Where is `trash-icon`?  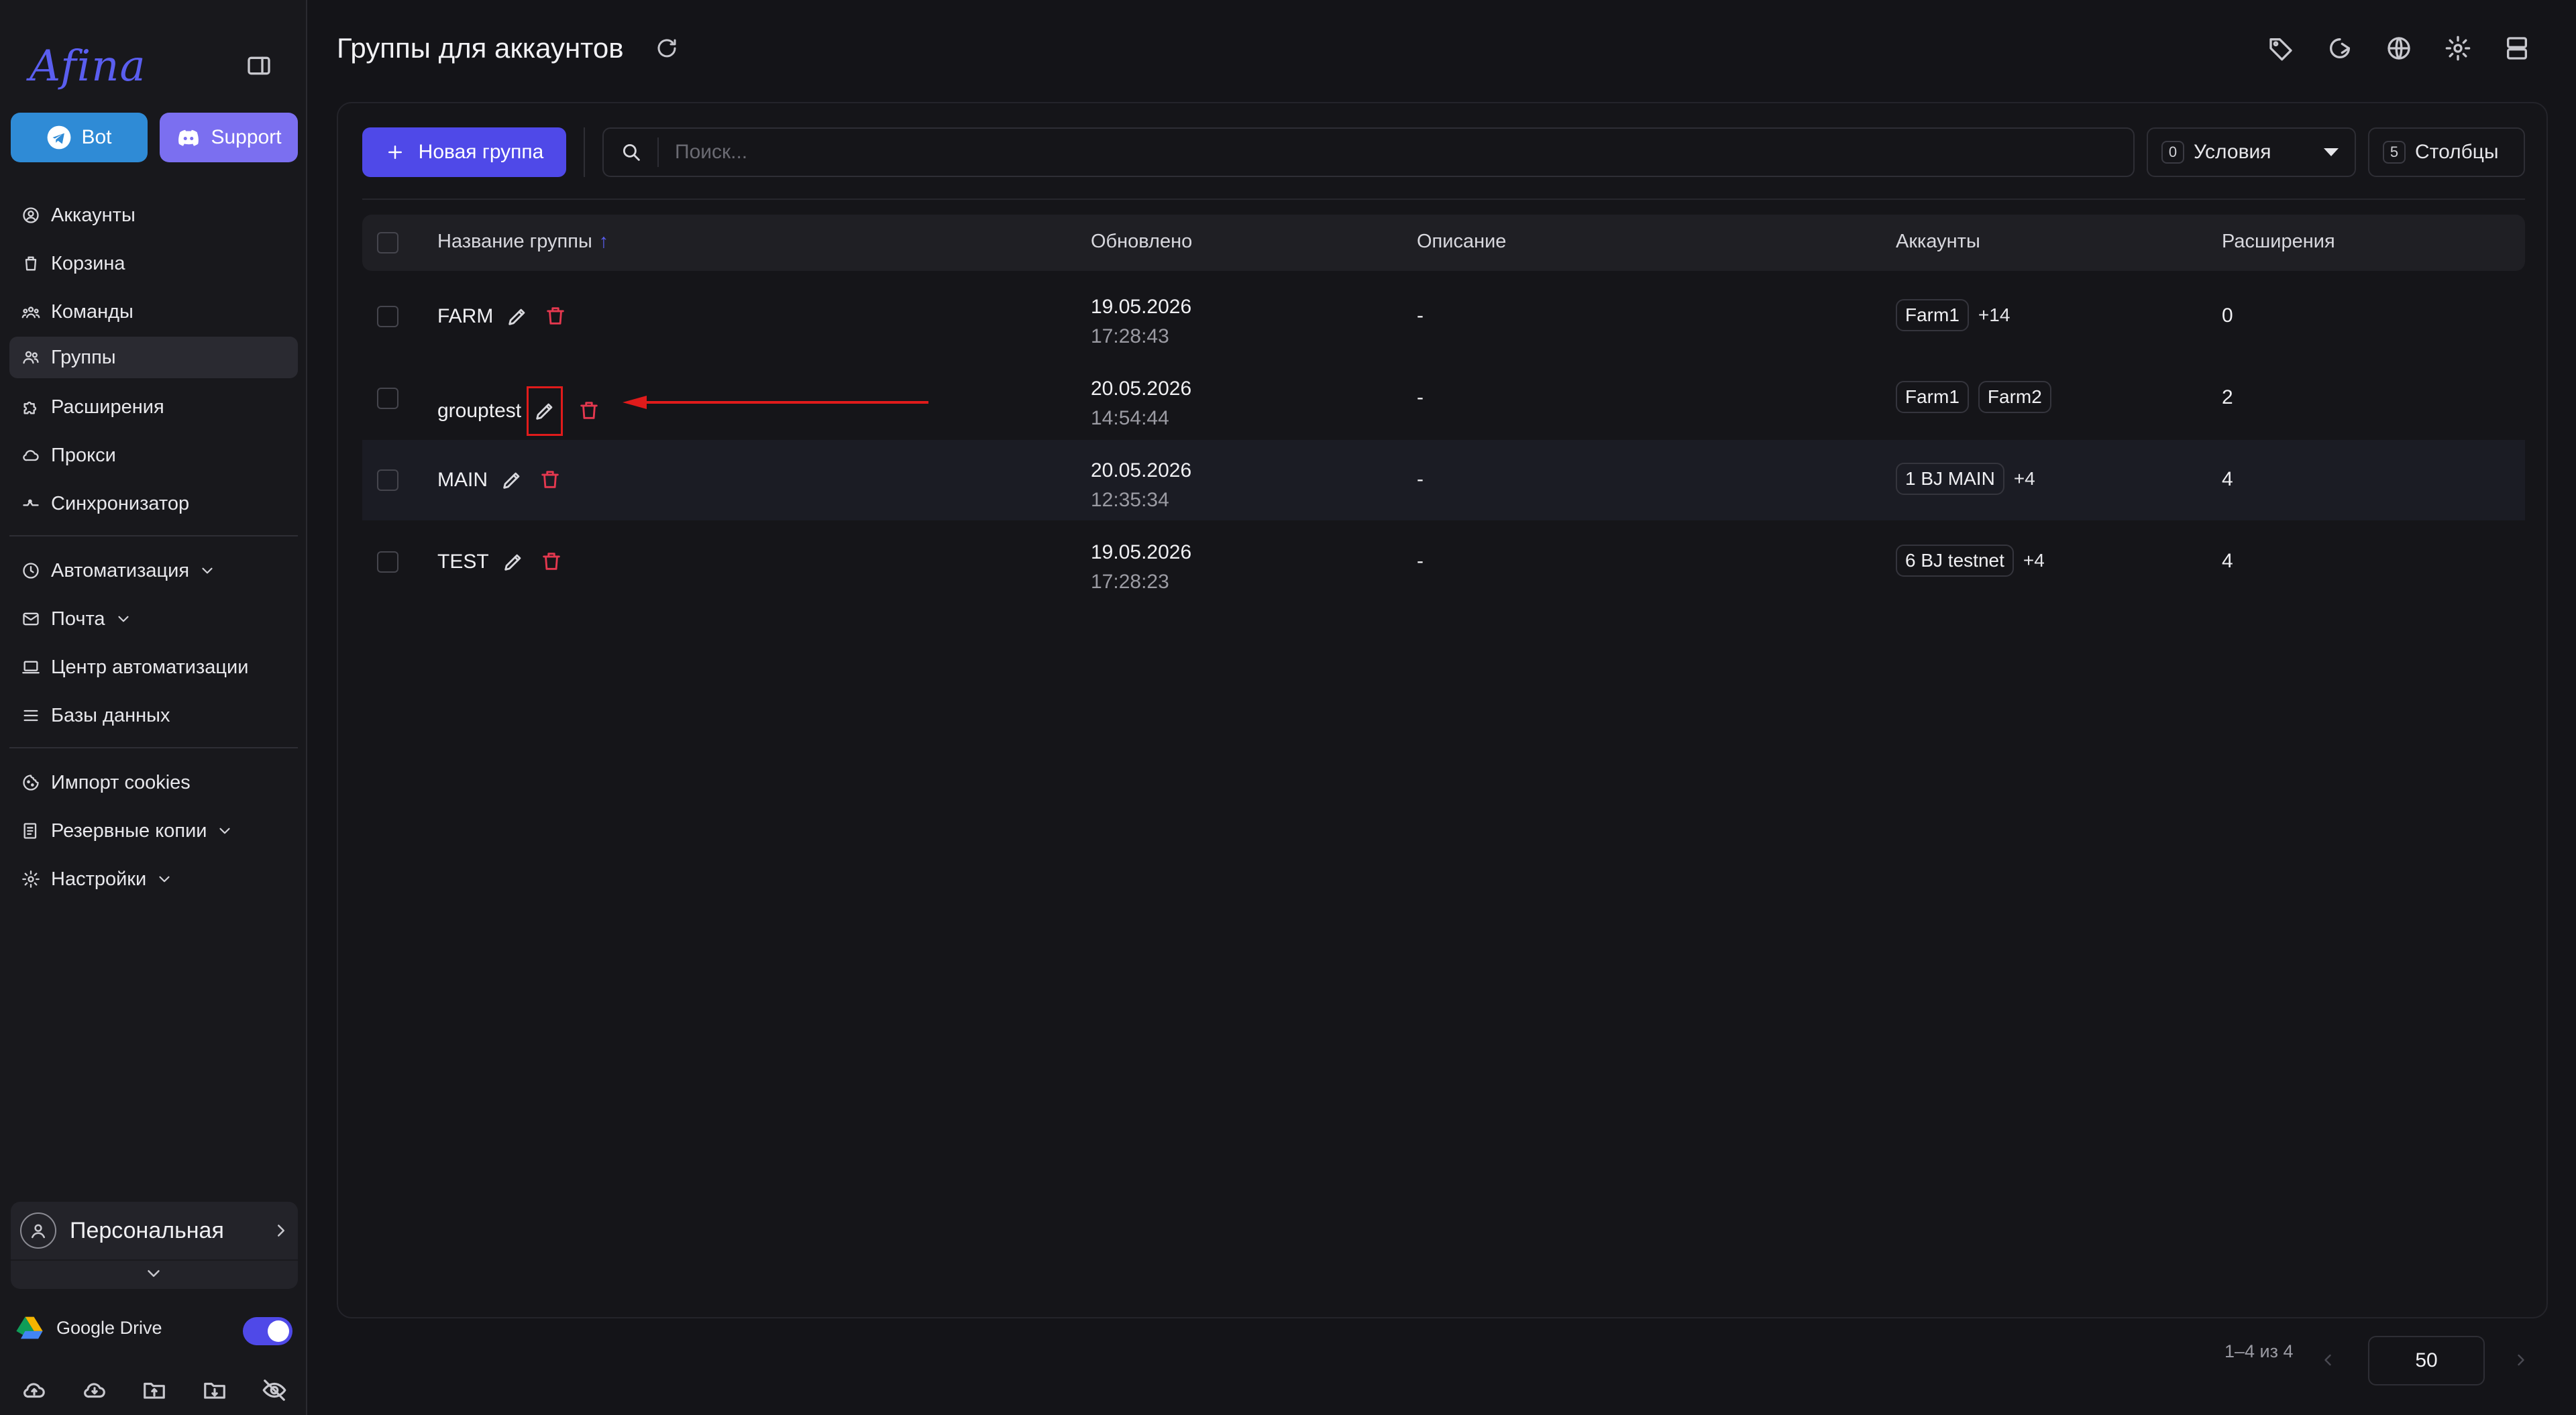
trash-icon is located at coordinates (30, 263).